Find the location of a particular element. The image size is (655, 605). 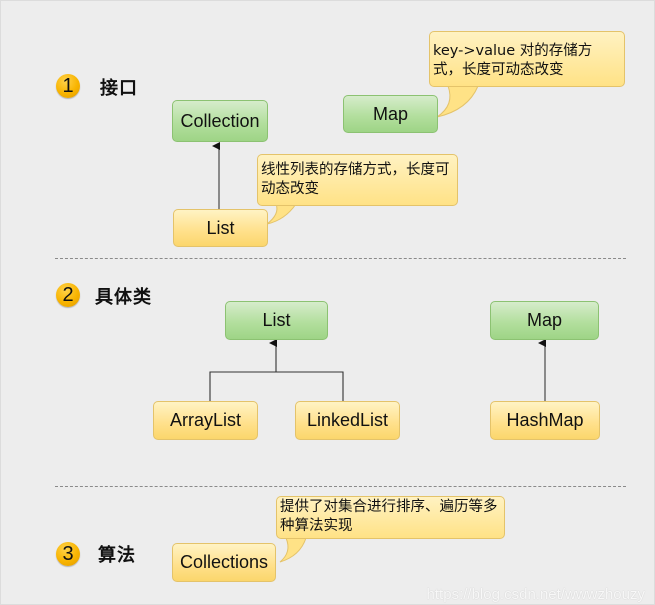

class-map-parent-node: Map is located at coordinates (544, 320).